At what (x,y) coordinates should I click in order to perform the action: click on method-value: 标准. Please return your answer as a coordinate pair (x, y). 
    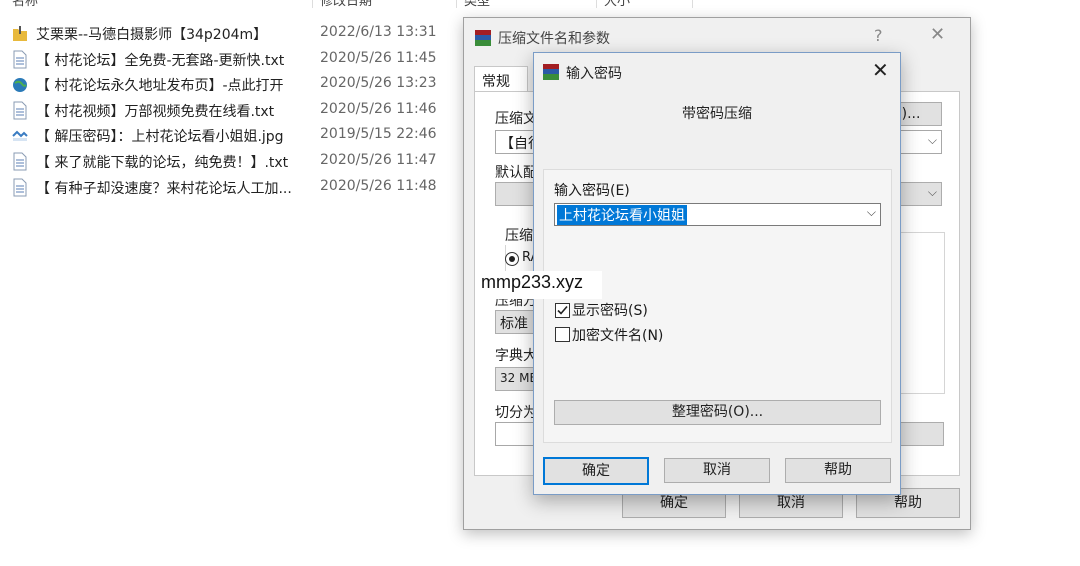
    Looking at the image, I should click on (514, 324).